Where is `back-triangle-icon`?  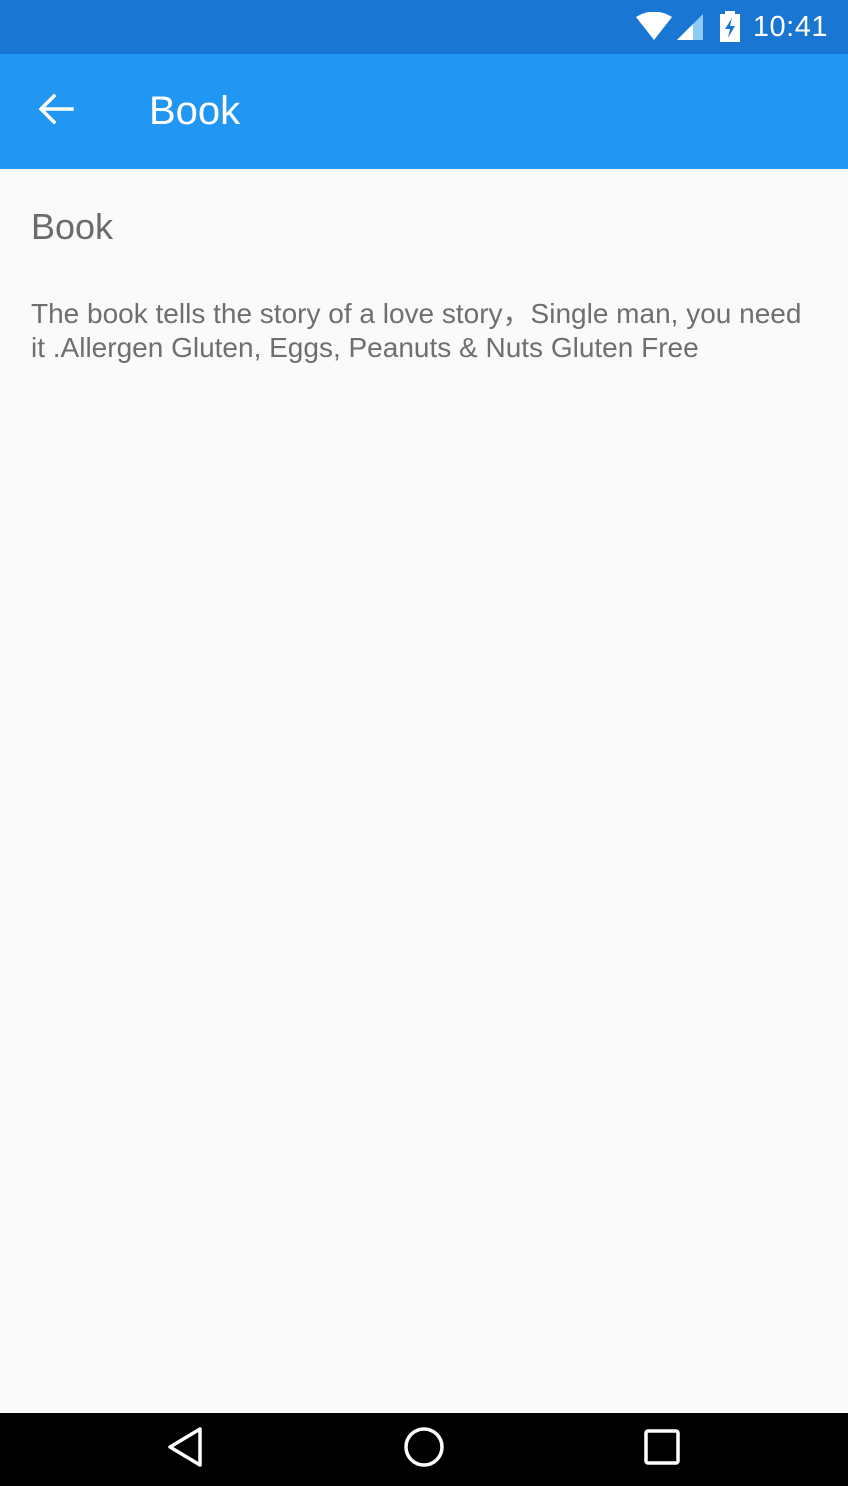
back-triangle-icon is located at coordinates (185, 1449).